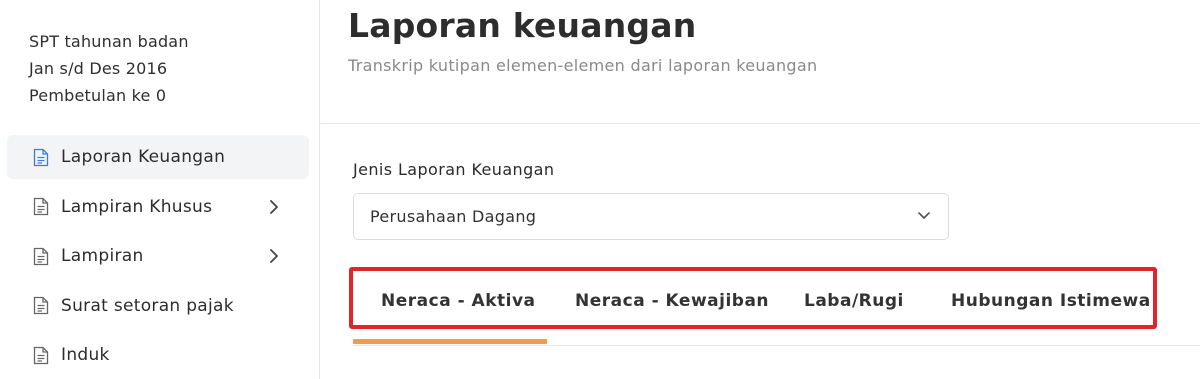 This screenshot has height=379, width=1200. What do you see at coordinates (98, 95) in the screenshot?
I see `spt-revision: Pembetulan ke 0` at bounding box center [98, 95].